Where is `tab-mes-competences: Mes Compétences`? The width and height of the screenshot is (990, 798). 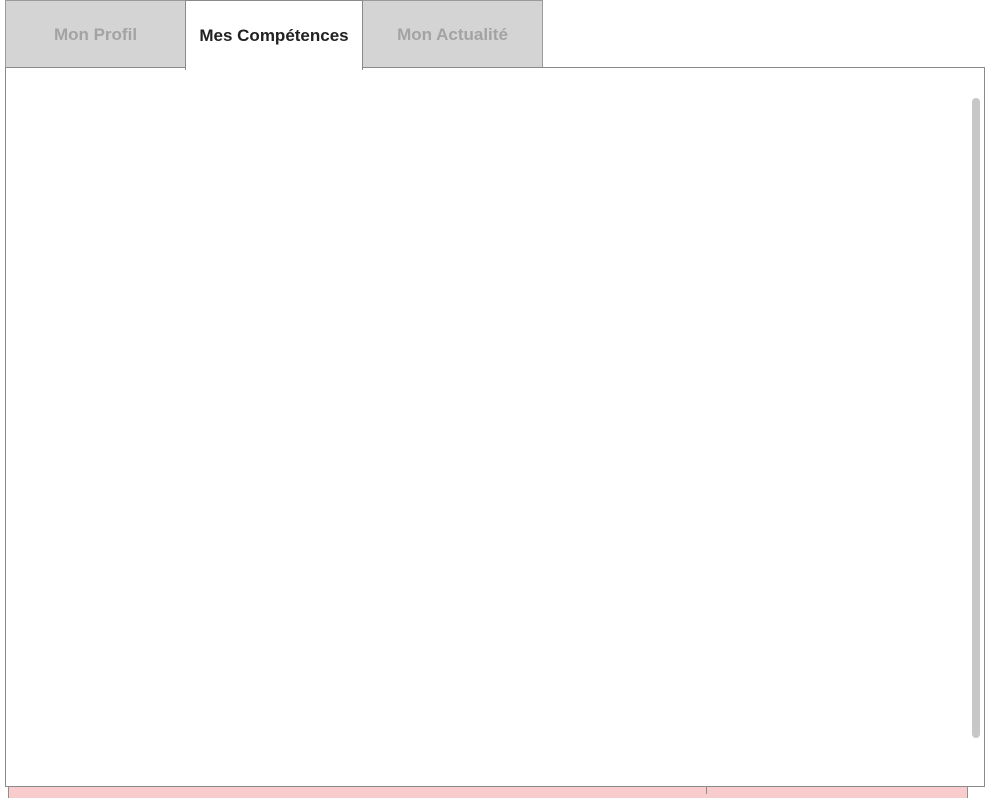
tab-mes-competences: Mes Compétences is located at coordinates (274, 35).